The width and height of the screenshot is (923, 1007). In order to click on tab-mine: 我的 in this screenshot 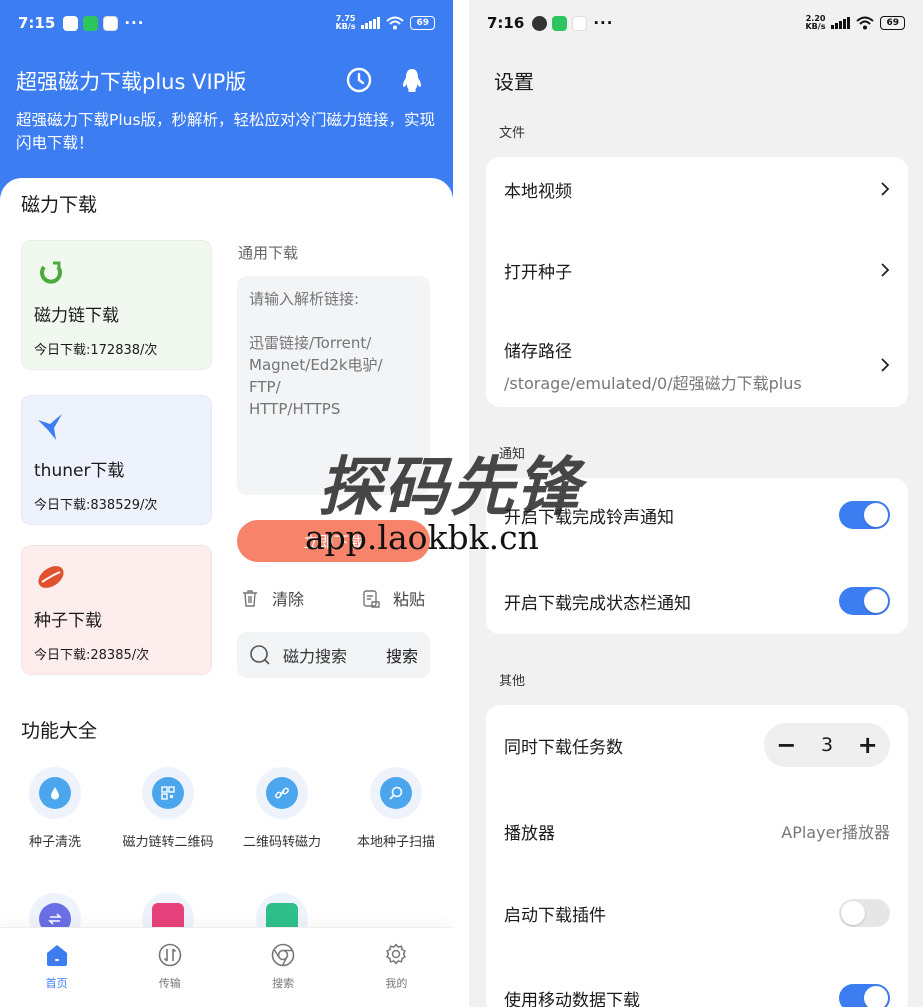, I will do `click(396, 967)`.